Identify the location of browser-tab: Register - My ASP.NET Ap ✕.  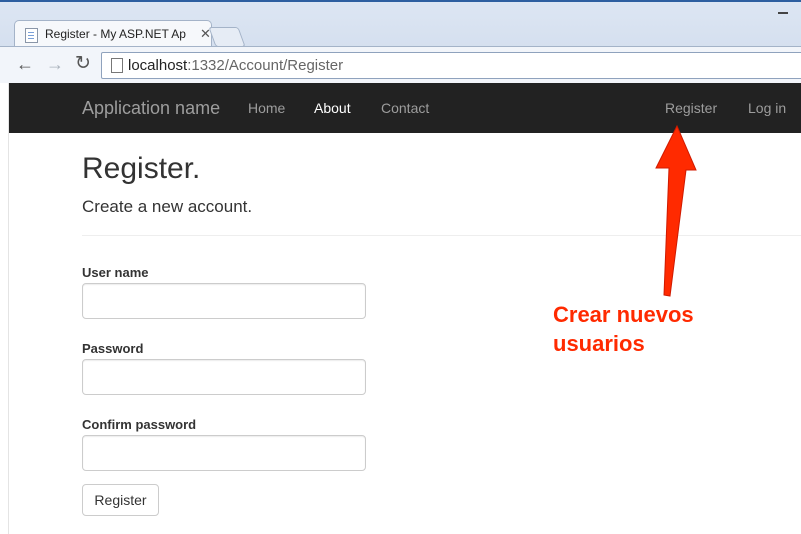
(113, 33).